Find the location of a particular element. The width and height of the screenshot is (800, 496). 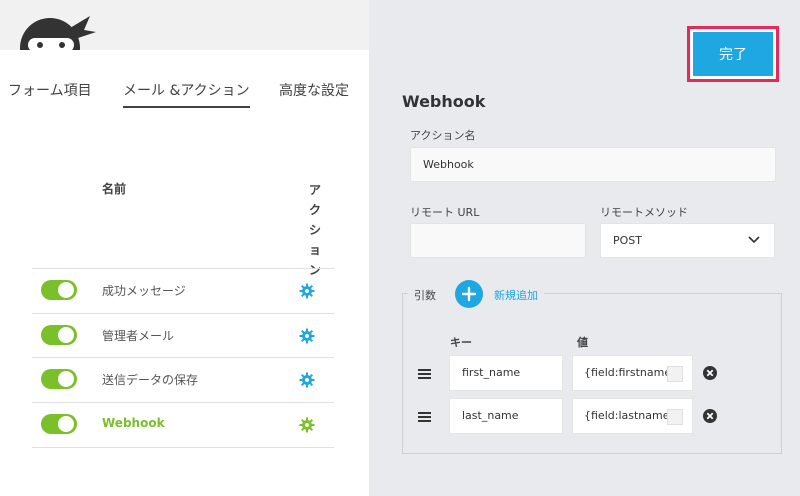

action-name-field: Webhook is located at coordinates (593, 164).